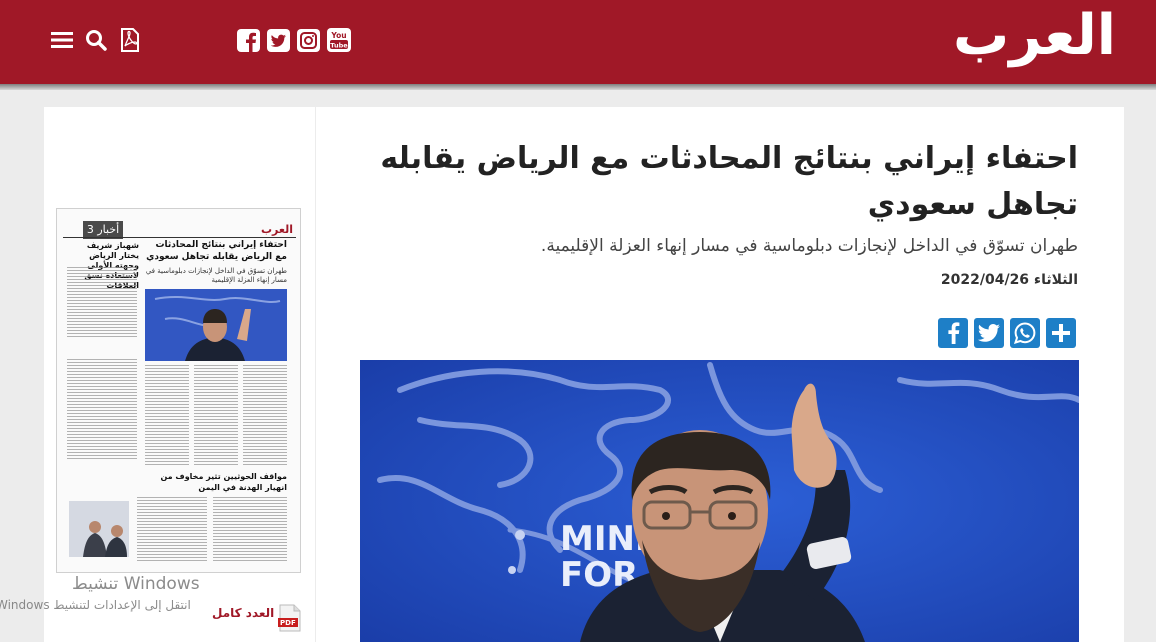 This screenshot has width=1156, height=642. I want to click on paper-rule, so click(179, 237).